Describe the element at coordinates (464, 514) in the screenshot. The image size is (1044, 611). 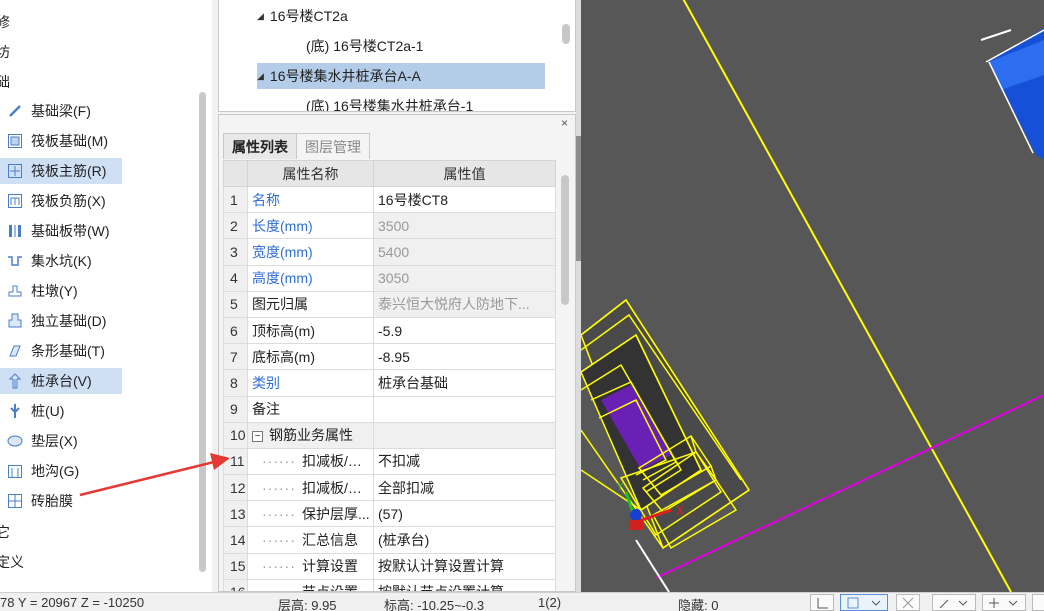
I see `property-value: (57)` at that location.